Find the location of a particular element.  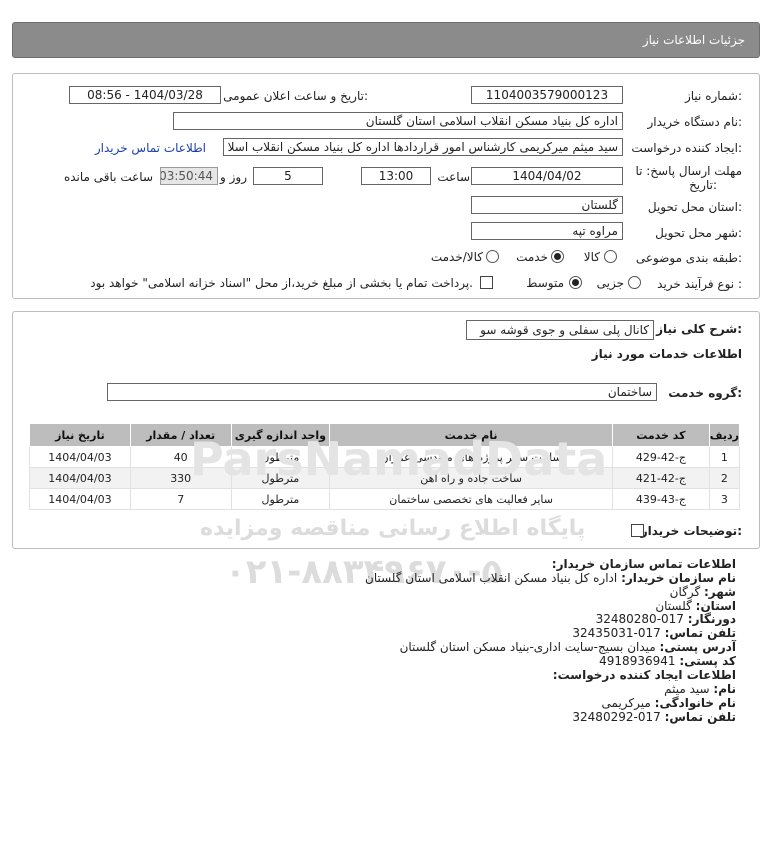

cell-code: ج-42-421 is located at coordinates (661, 478).